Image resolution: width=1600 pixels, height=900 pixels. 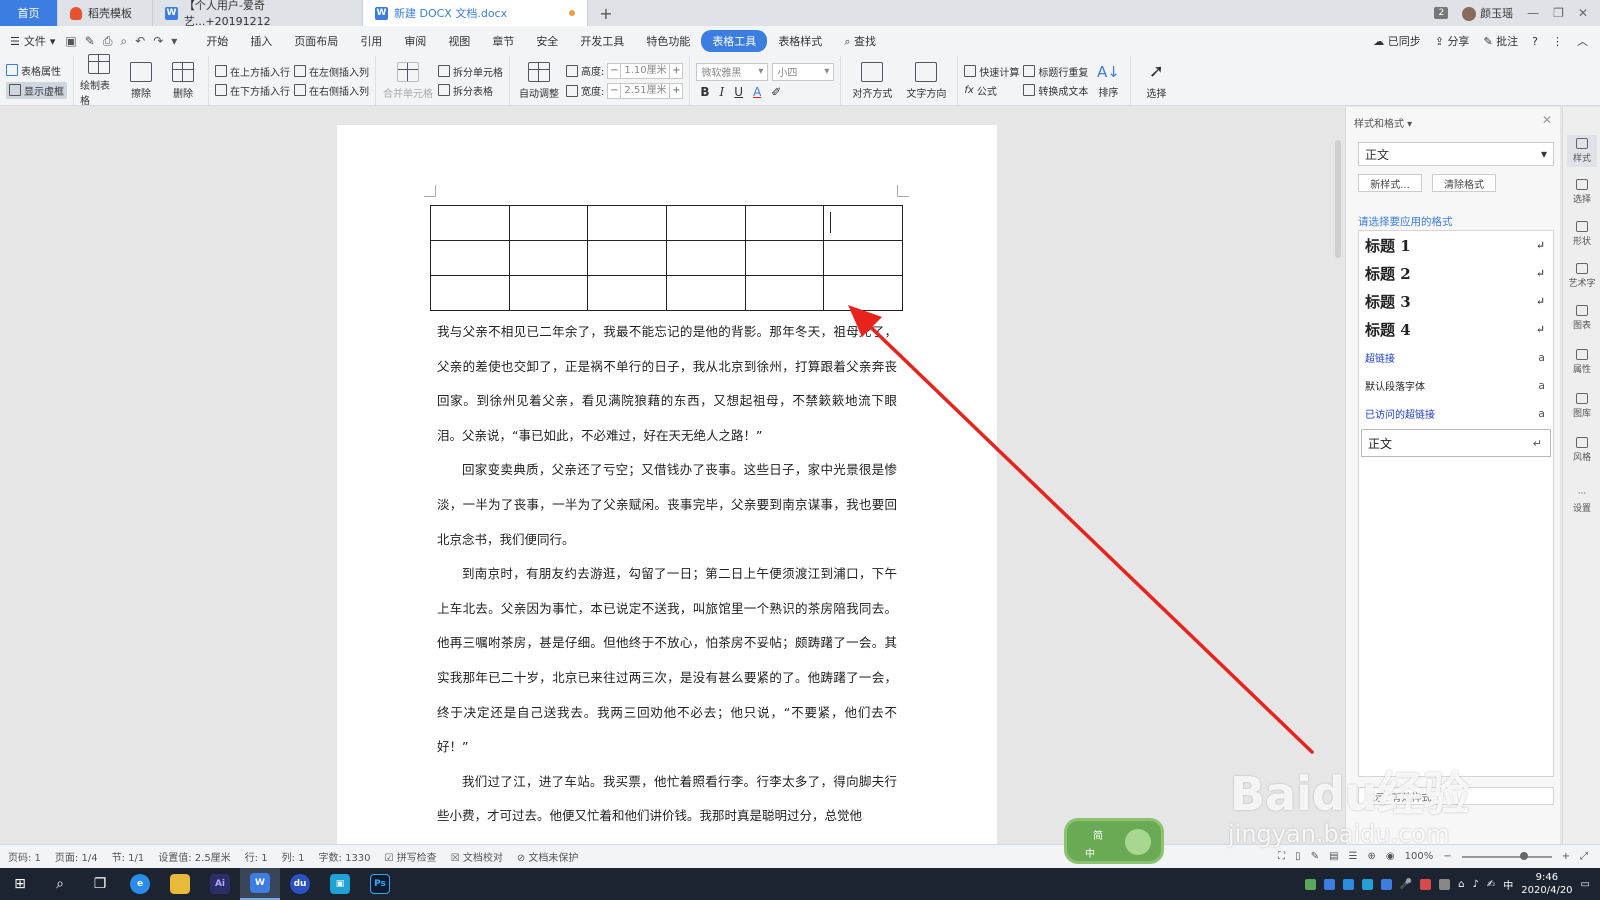 I want to click on print-preview-icon: ⌕, so click(x=123, y=41).